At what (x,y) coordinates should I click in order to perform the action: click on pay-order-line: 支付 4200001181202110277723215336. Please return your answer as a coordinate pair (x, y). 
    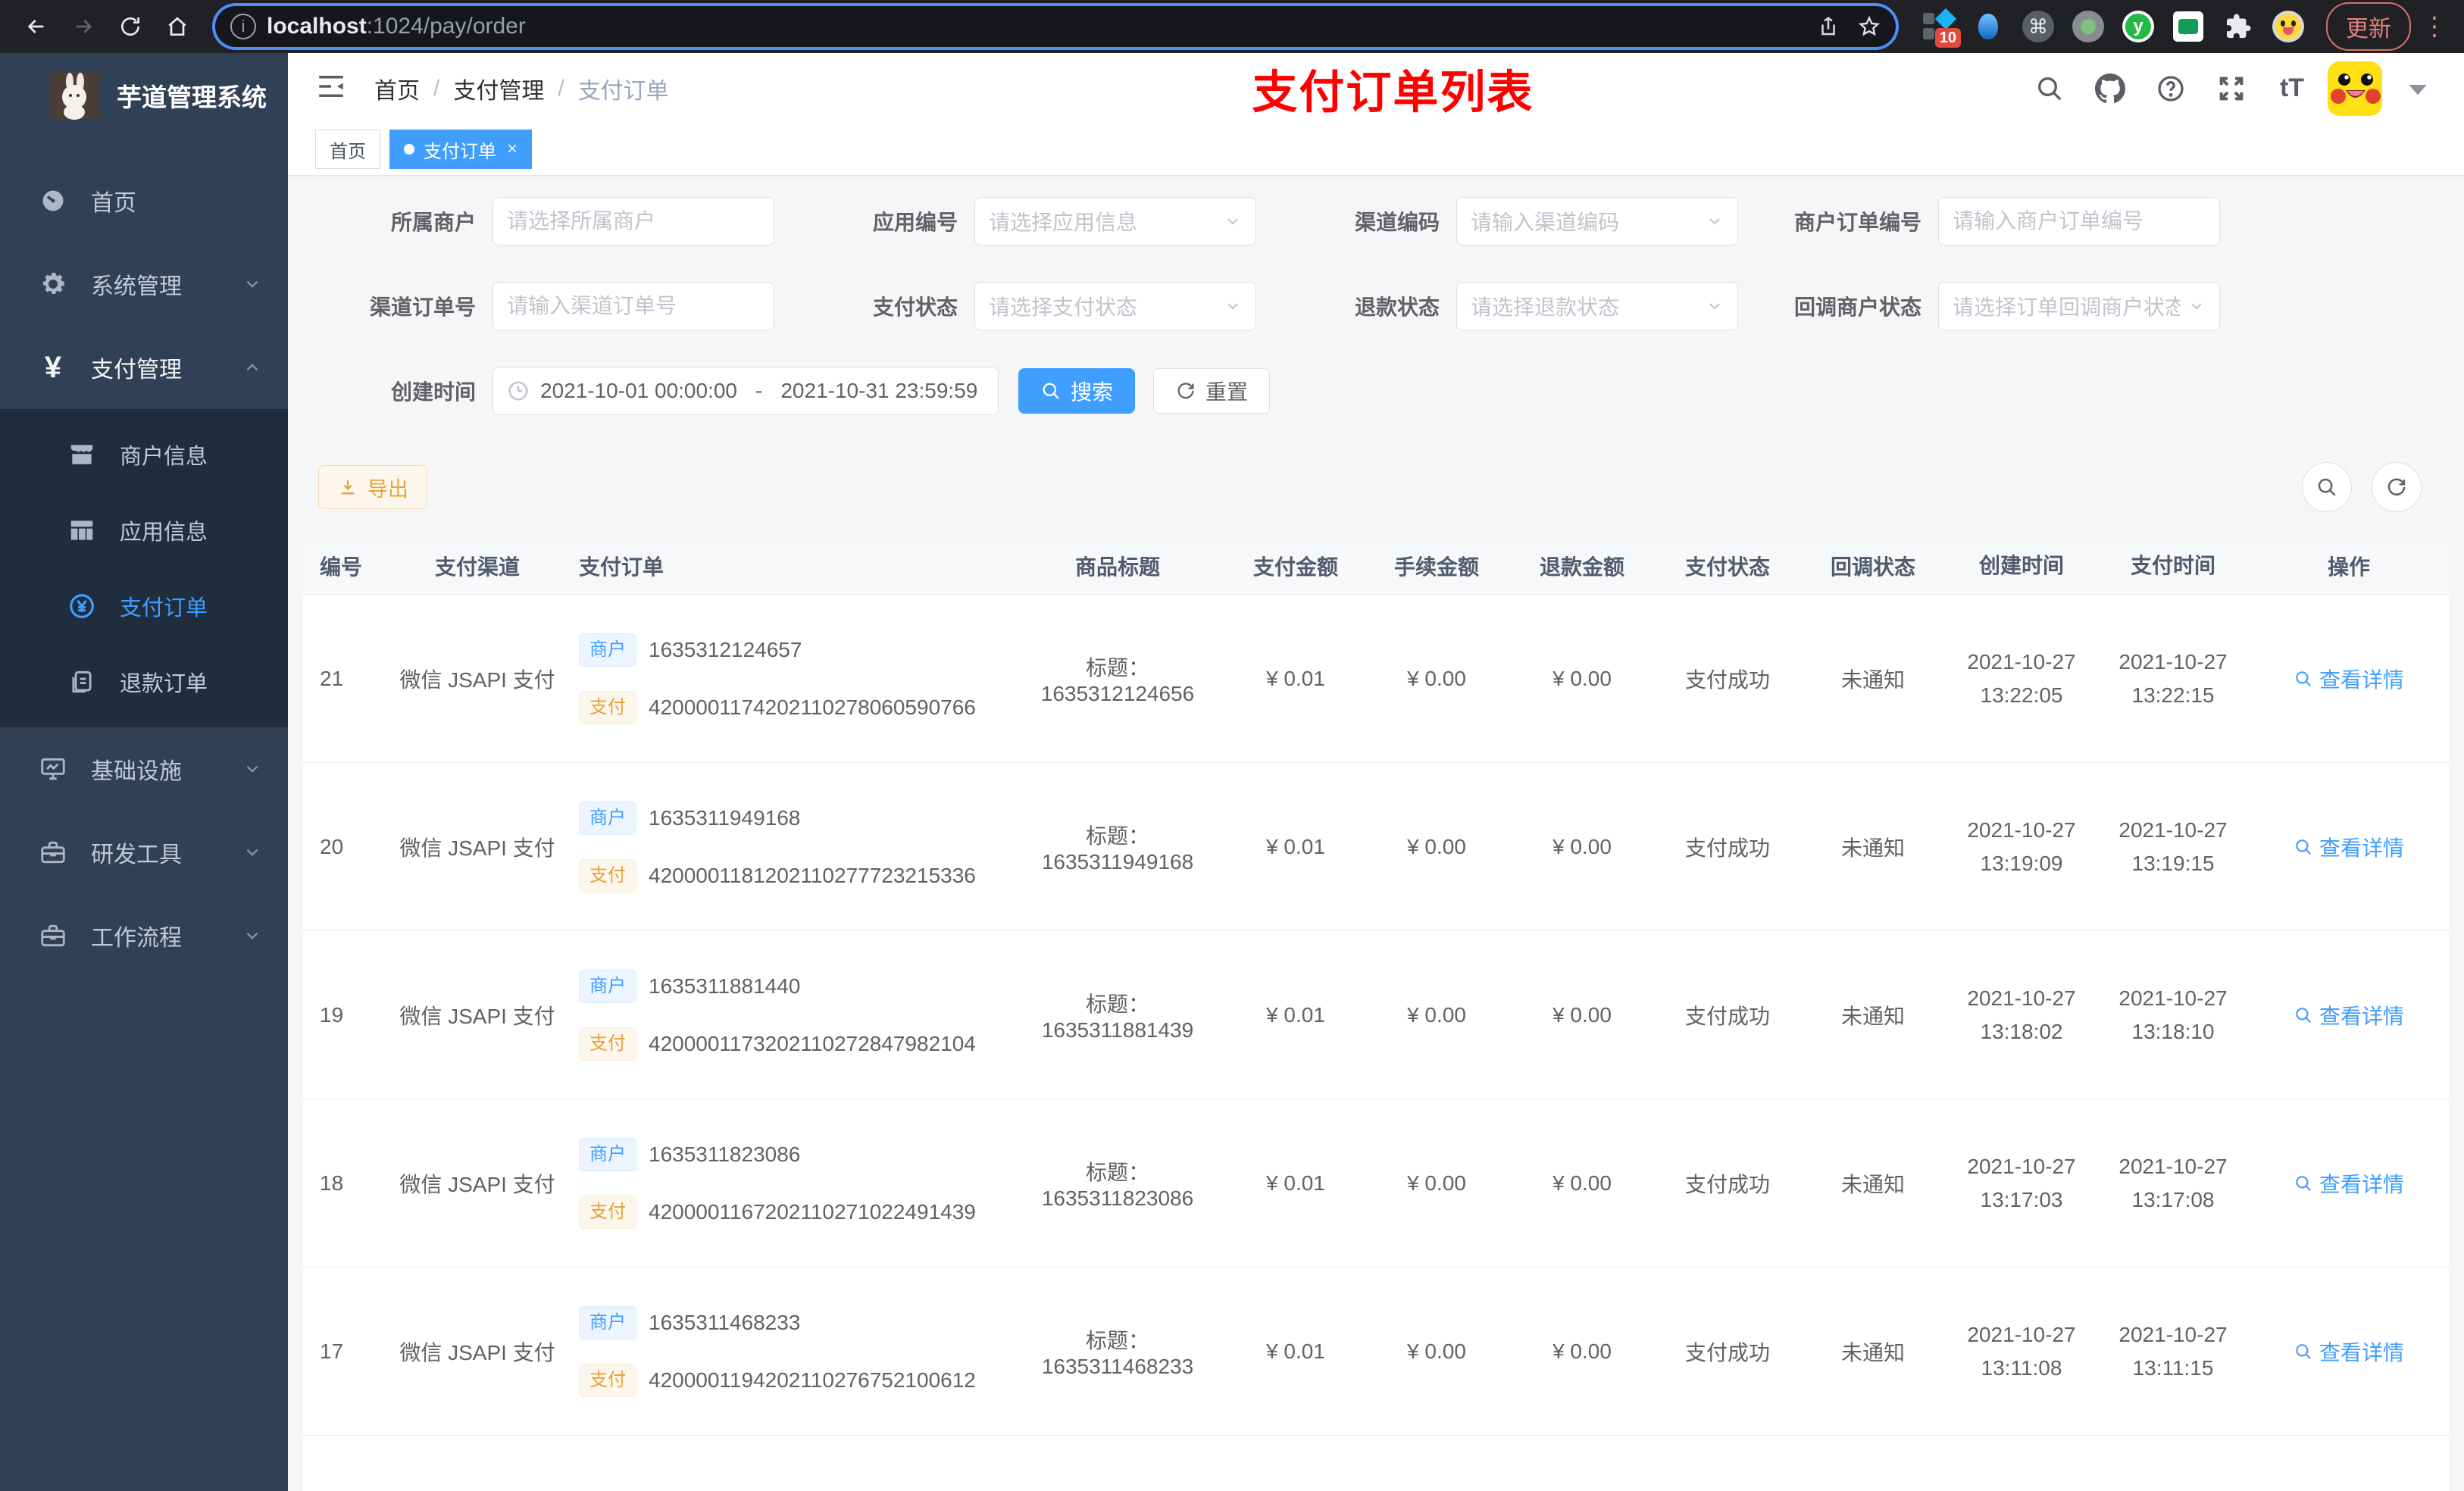
    Looking at the image, I should click on (791, 875).